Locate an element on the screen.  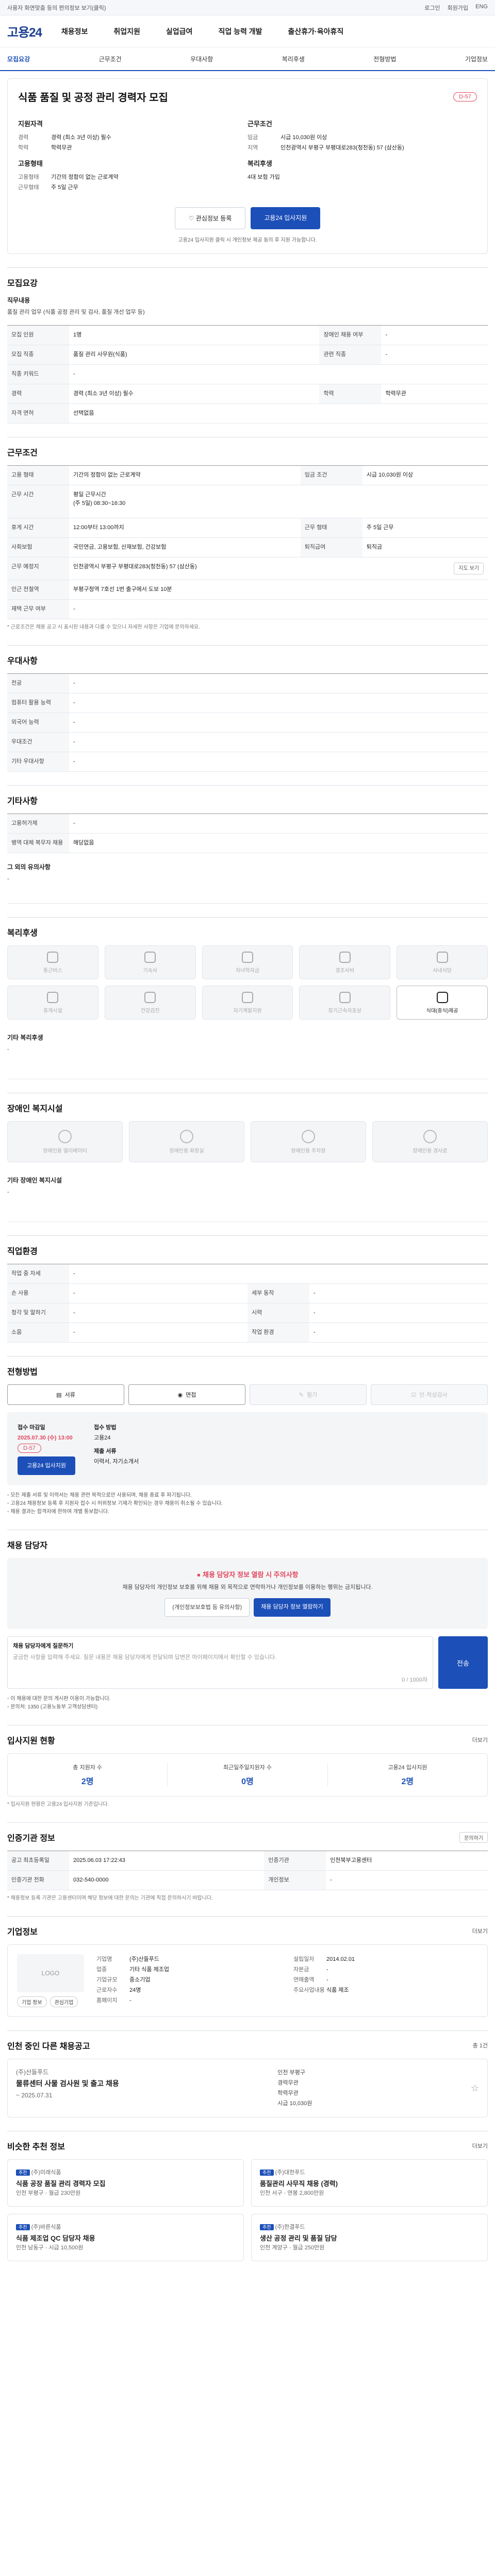
facility-label: 장애인용 주차장 is located at coordinates (309, 1151).